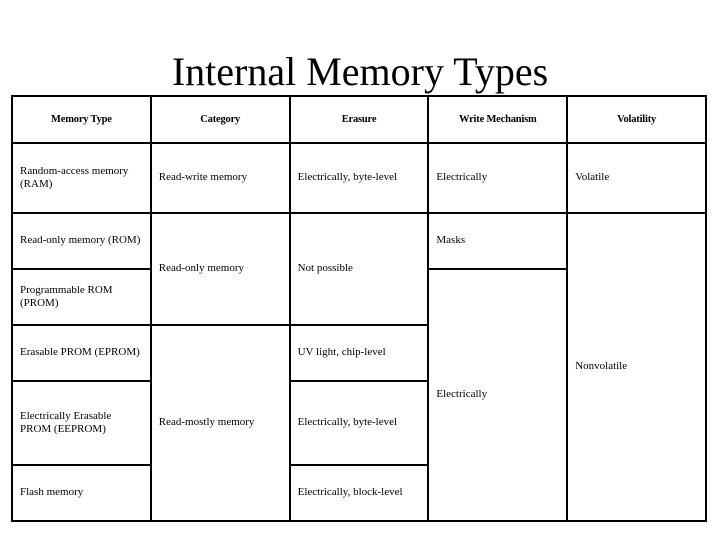 The image size is (720, 540). Describe the element at coordinates (220, 269) in the screenshot. I see `cell-rom-category: Read-only memory` at that location.